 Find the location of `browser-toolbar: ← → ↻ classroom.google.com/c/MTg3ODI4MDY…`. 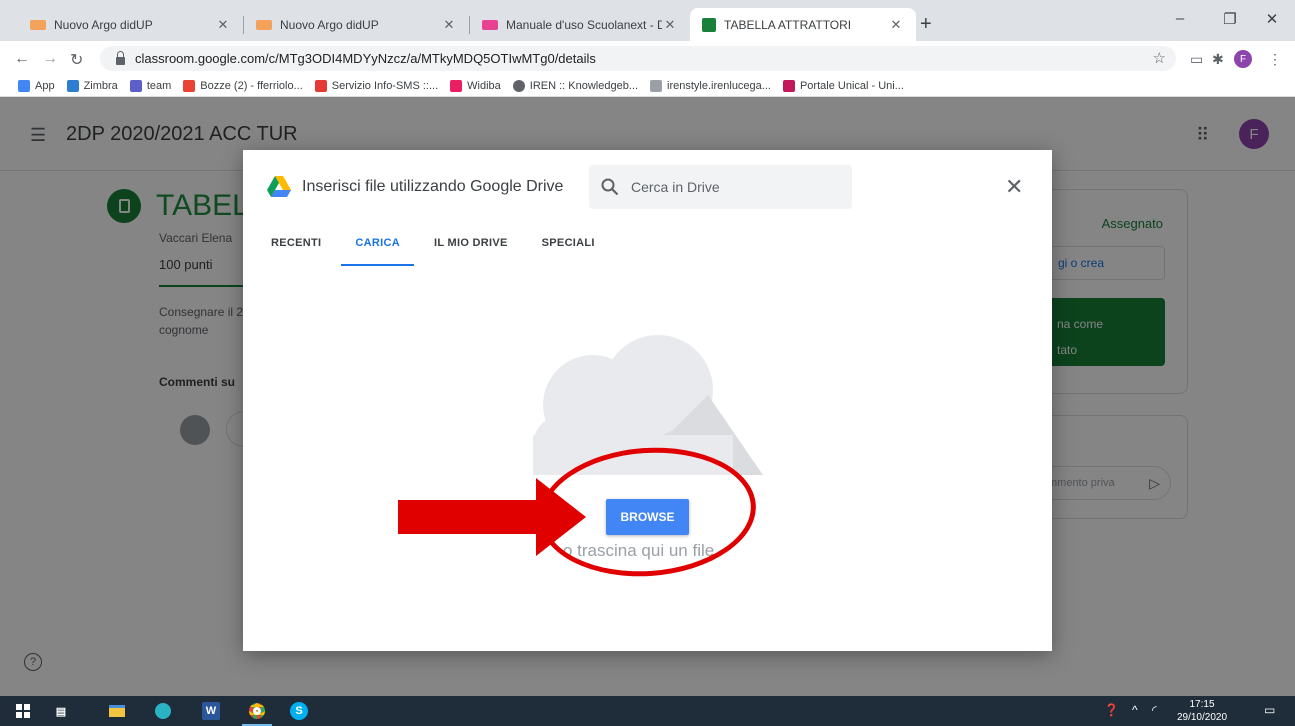

browser-toolbar: ← → ↻ classroom.google.com/c/MTg3ODI4MDY… is located at coordinates (647, 58).